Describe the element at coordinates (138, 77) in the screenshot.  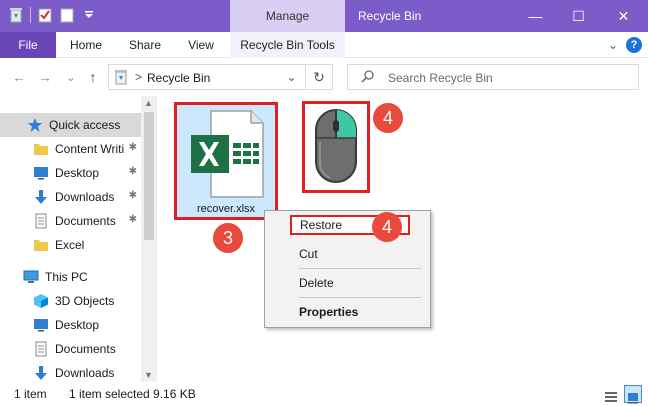
I see `breadcrumb-chevron: >` at that location.